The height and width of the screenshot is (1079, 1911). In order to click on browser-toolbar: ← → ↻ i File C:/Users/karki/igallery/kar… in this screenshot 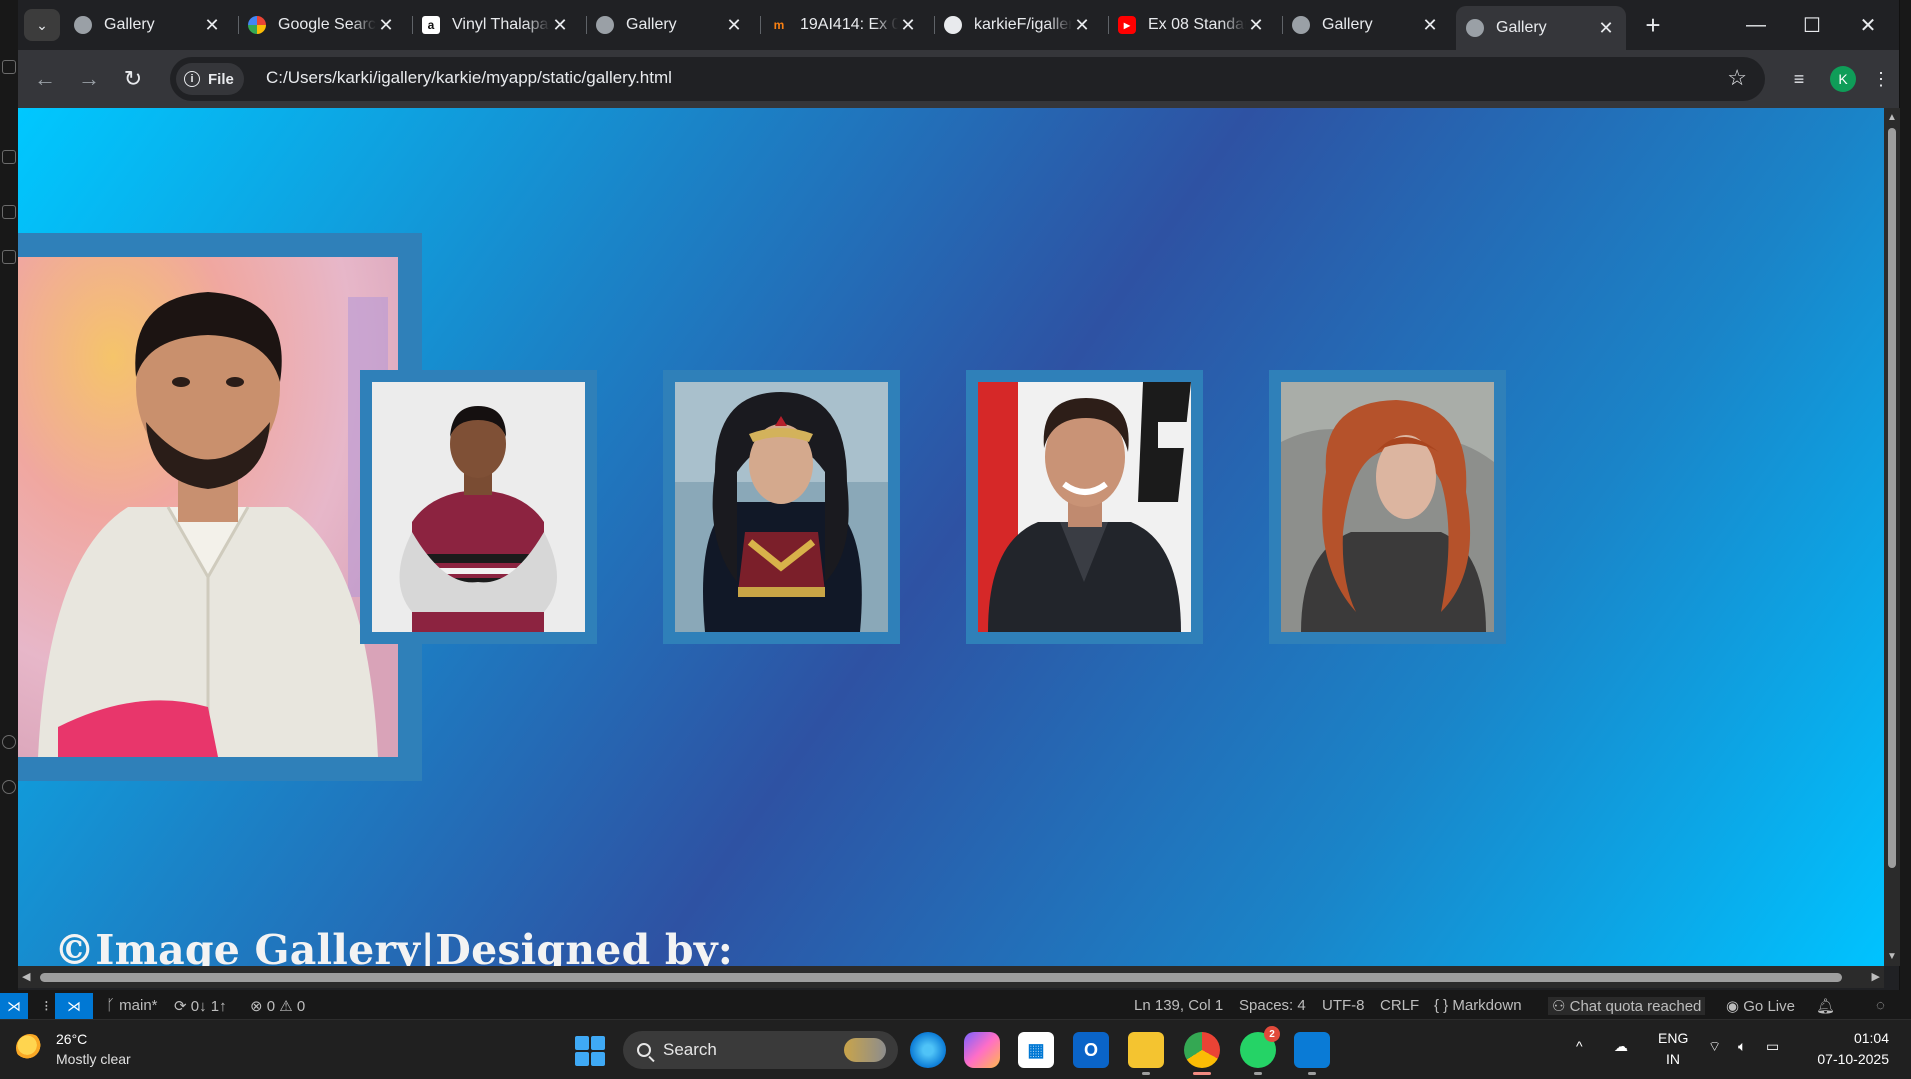, I will do `click(958, 79)`.